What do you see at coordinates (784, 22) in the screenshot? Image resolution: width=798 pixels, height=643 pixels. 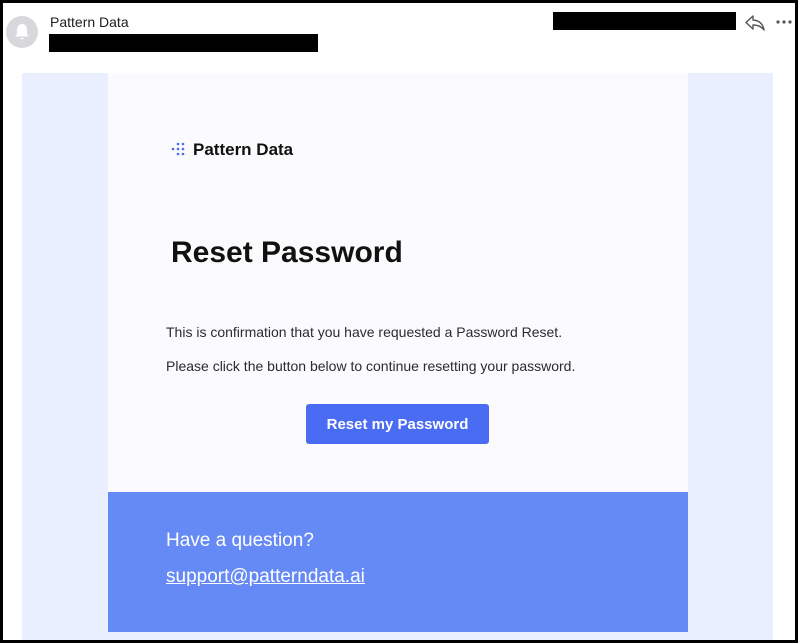 I see `more-options-icon` at bounding box center [784, 22].